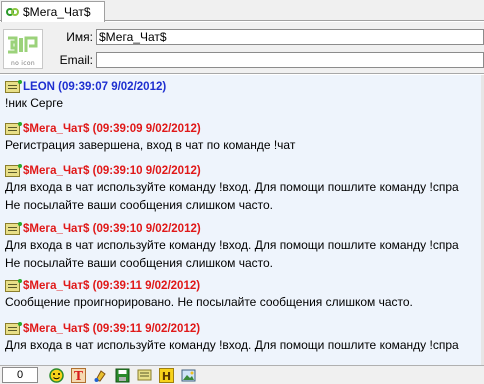 This screenshot has width=484, height=384. Describe the element at coordinates (76, 60) in the screenshot. I see `email-label: Email:` at that location.